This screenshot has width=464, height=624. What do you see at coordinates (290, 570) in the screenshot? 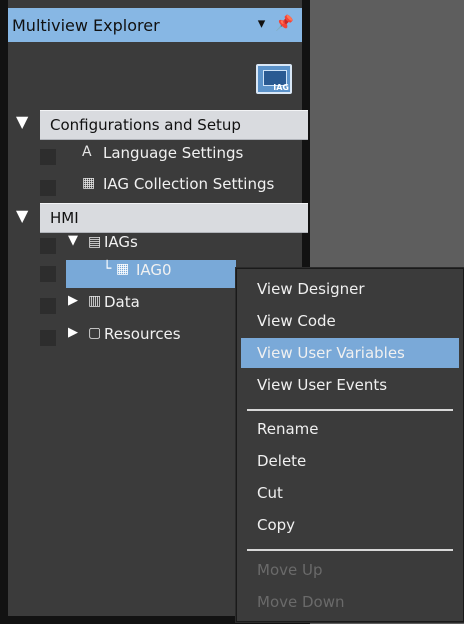
I see `menu-item-move-up: Move Up` at bounding box center [290, 570].